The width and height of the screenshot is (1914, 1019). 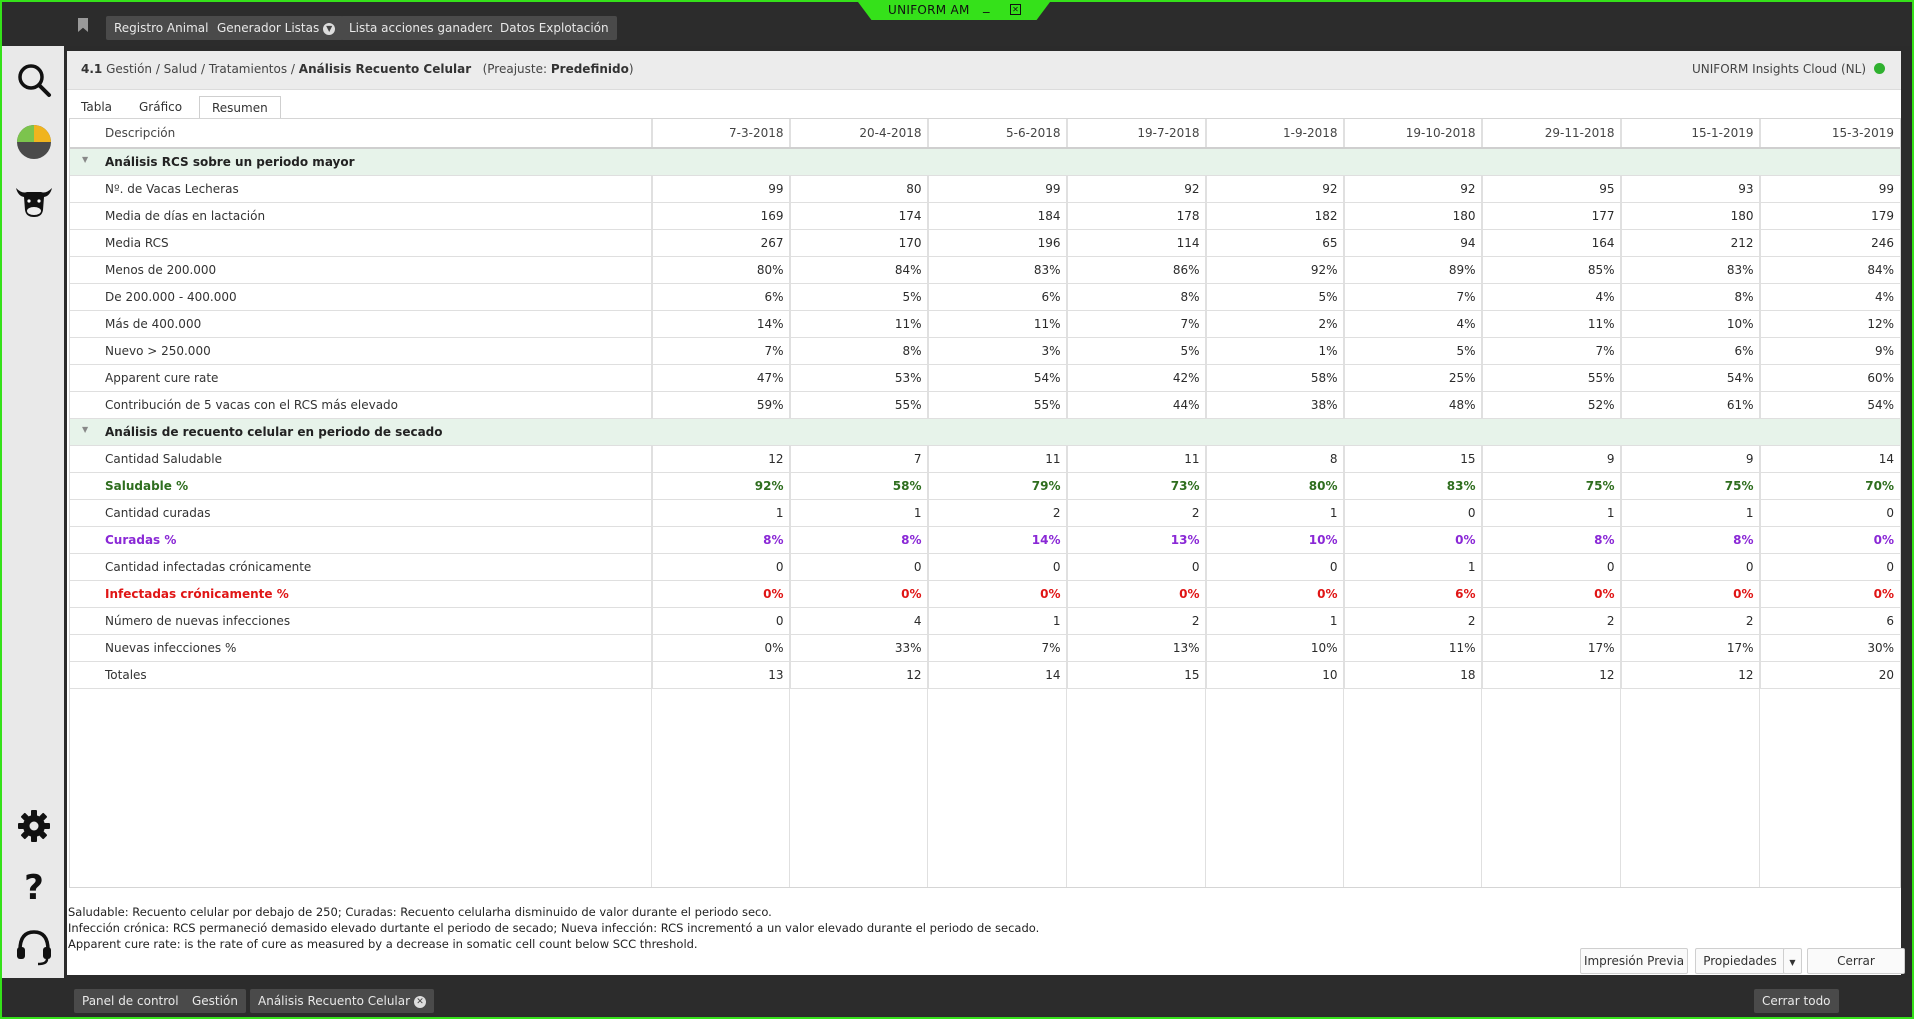 What do you see at coordinates (720, 189) in the screenshot?
I see `table-cell: 99` at bounding box center [720, 189].